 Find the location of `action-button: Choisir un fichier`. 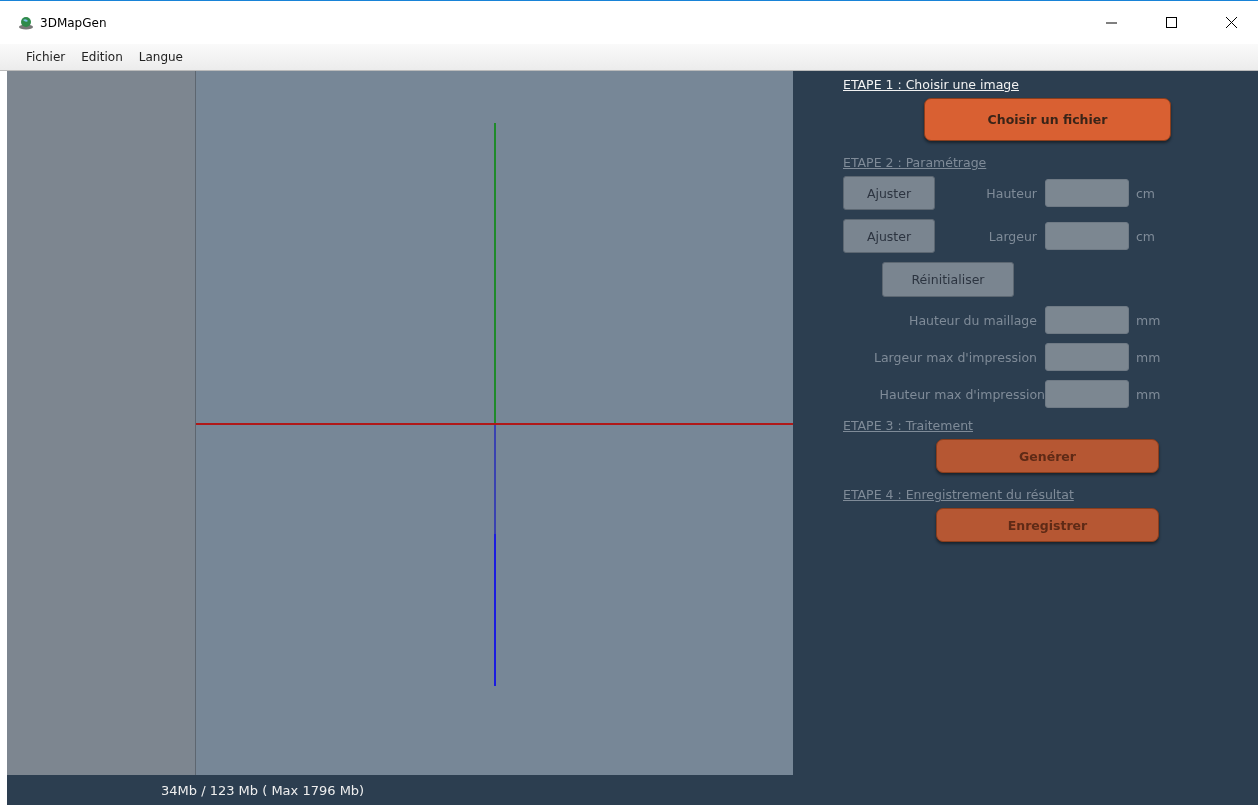

action-button: Choisir un fichier is located at coordinates (1047, 119).